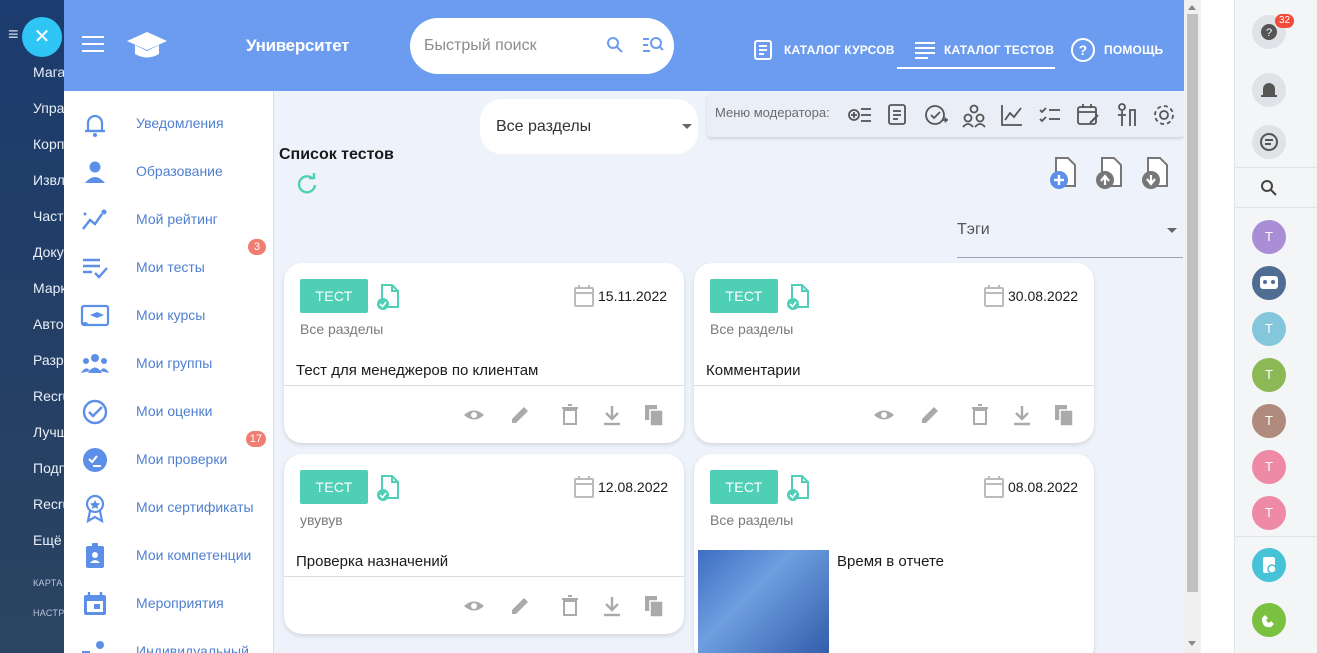 The image size is (1317, 653). I want to click on sidebar-item-check-circle: Мои оценки, so click(169, 411).